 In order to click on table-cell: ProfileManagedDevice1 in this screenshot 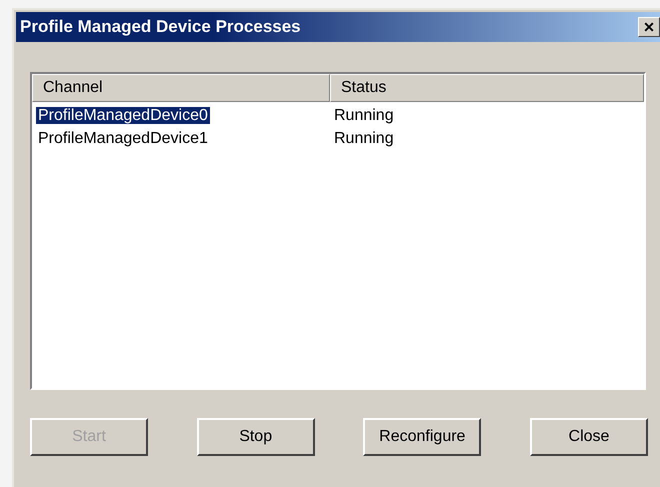, I will do `click(123, 138)`.